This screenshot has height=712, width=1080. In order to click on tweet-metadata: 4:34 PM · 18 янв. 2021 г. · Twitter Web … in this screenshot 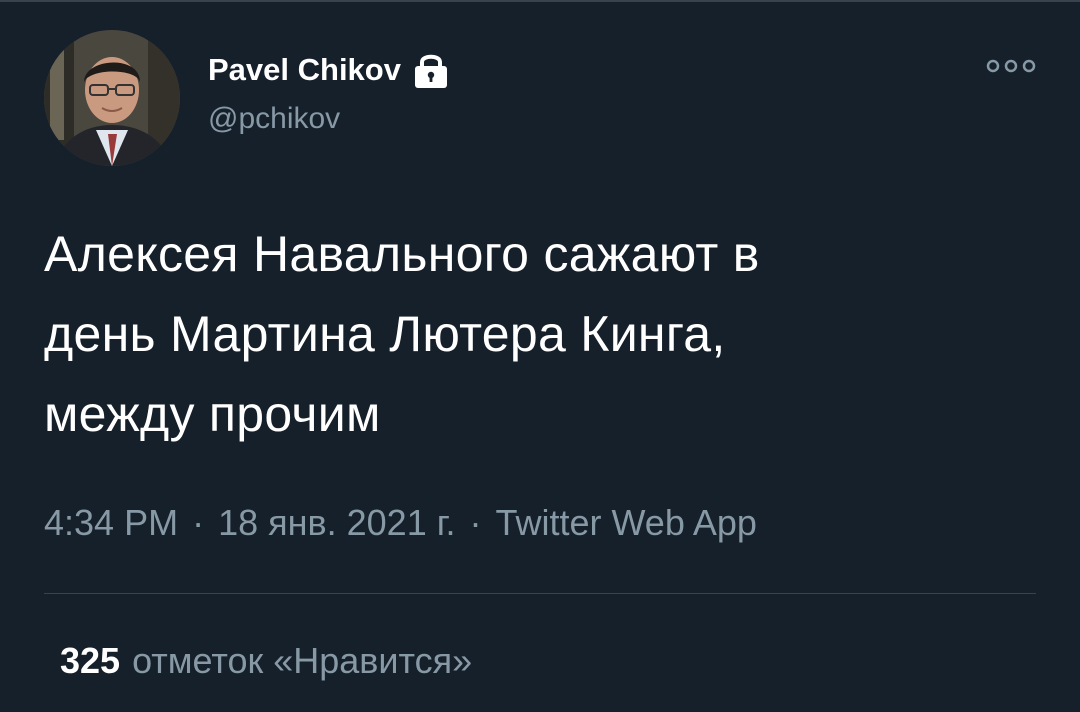, I will do `click(400, 523)`.